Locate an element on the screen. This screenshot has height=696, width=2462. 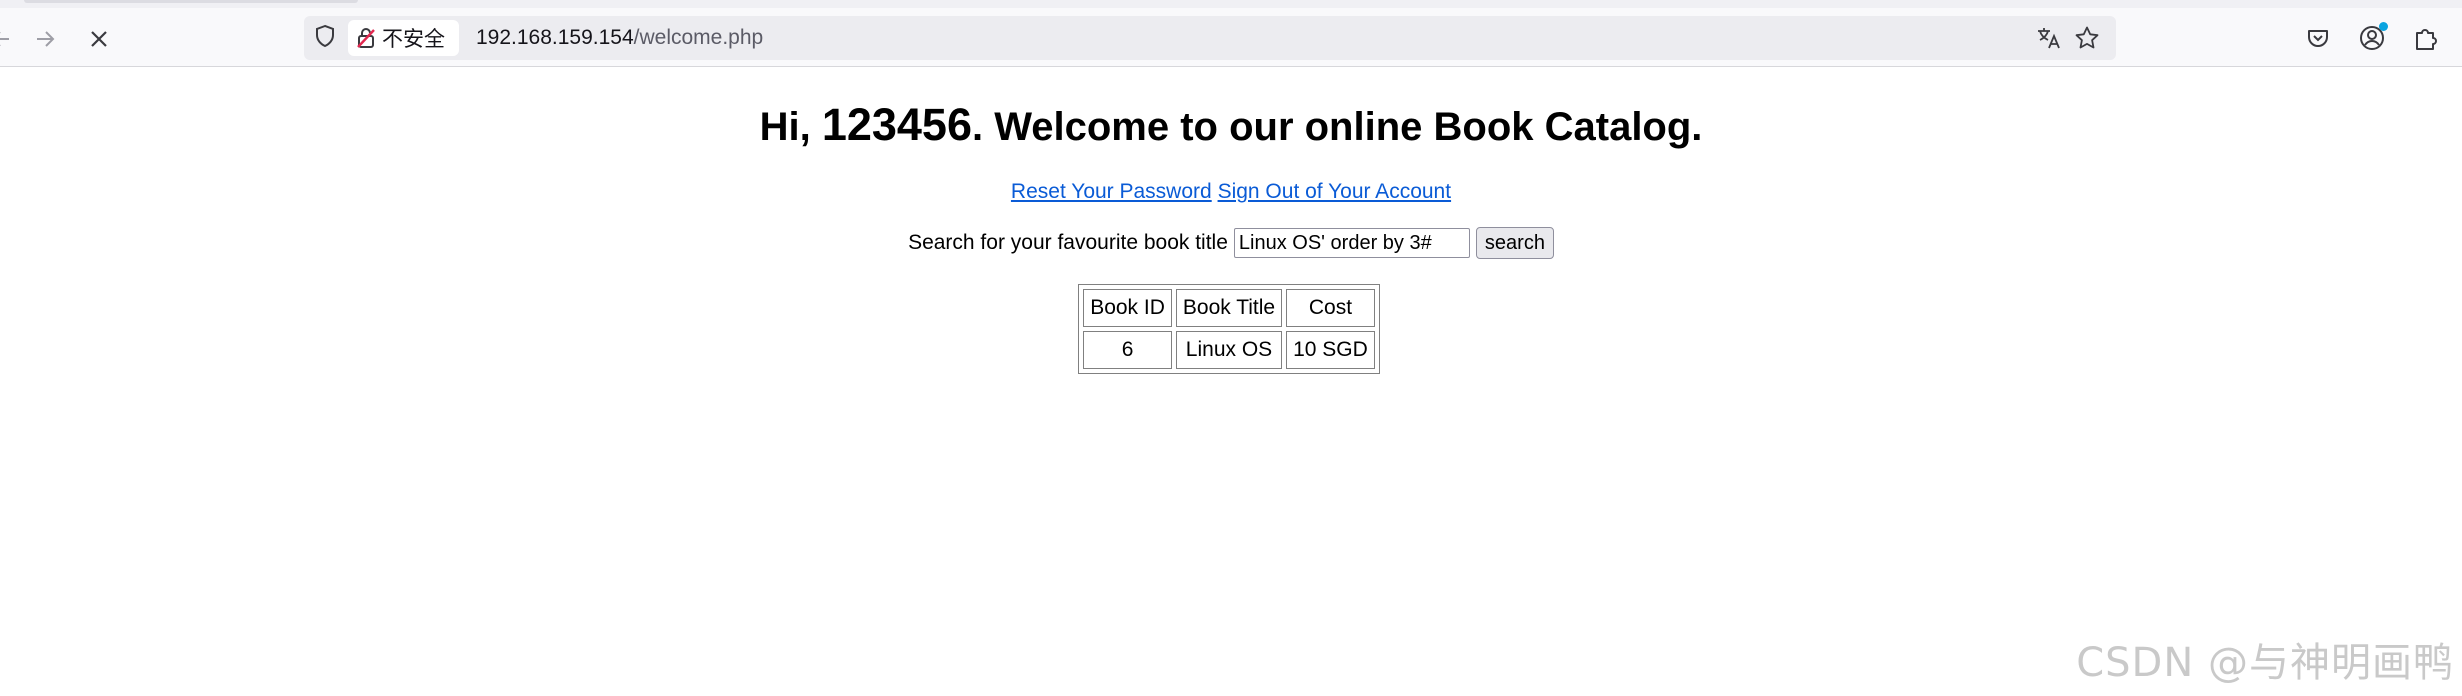
table-cell: 10 SGD is located at coordinates (1330, 350).